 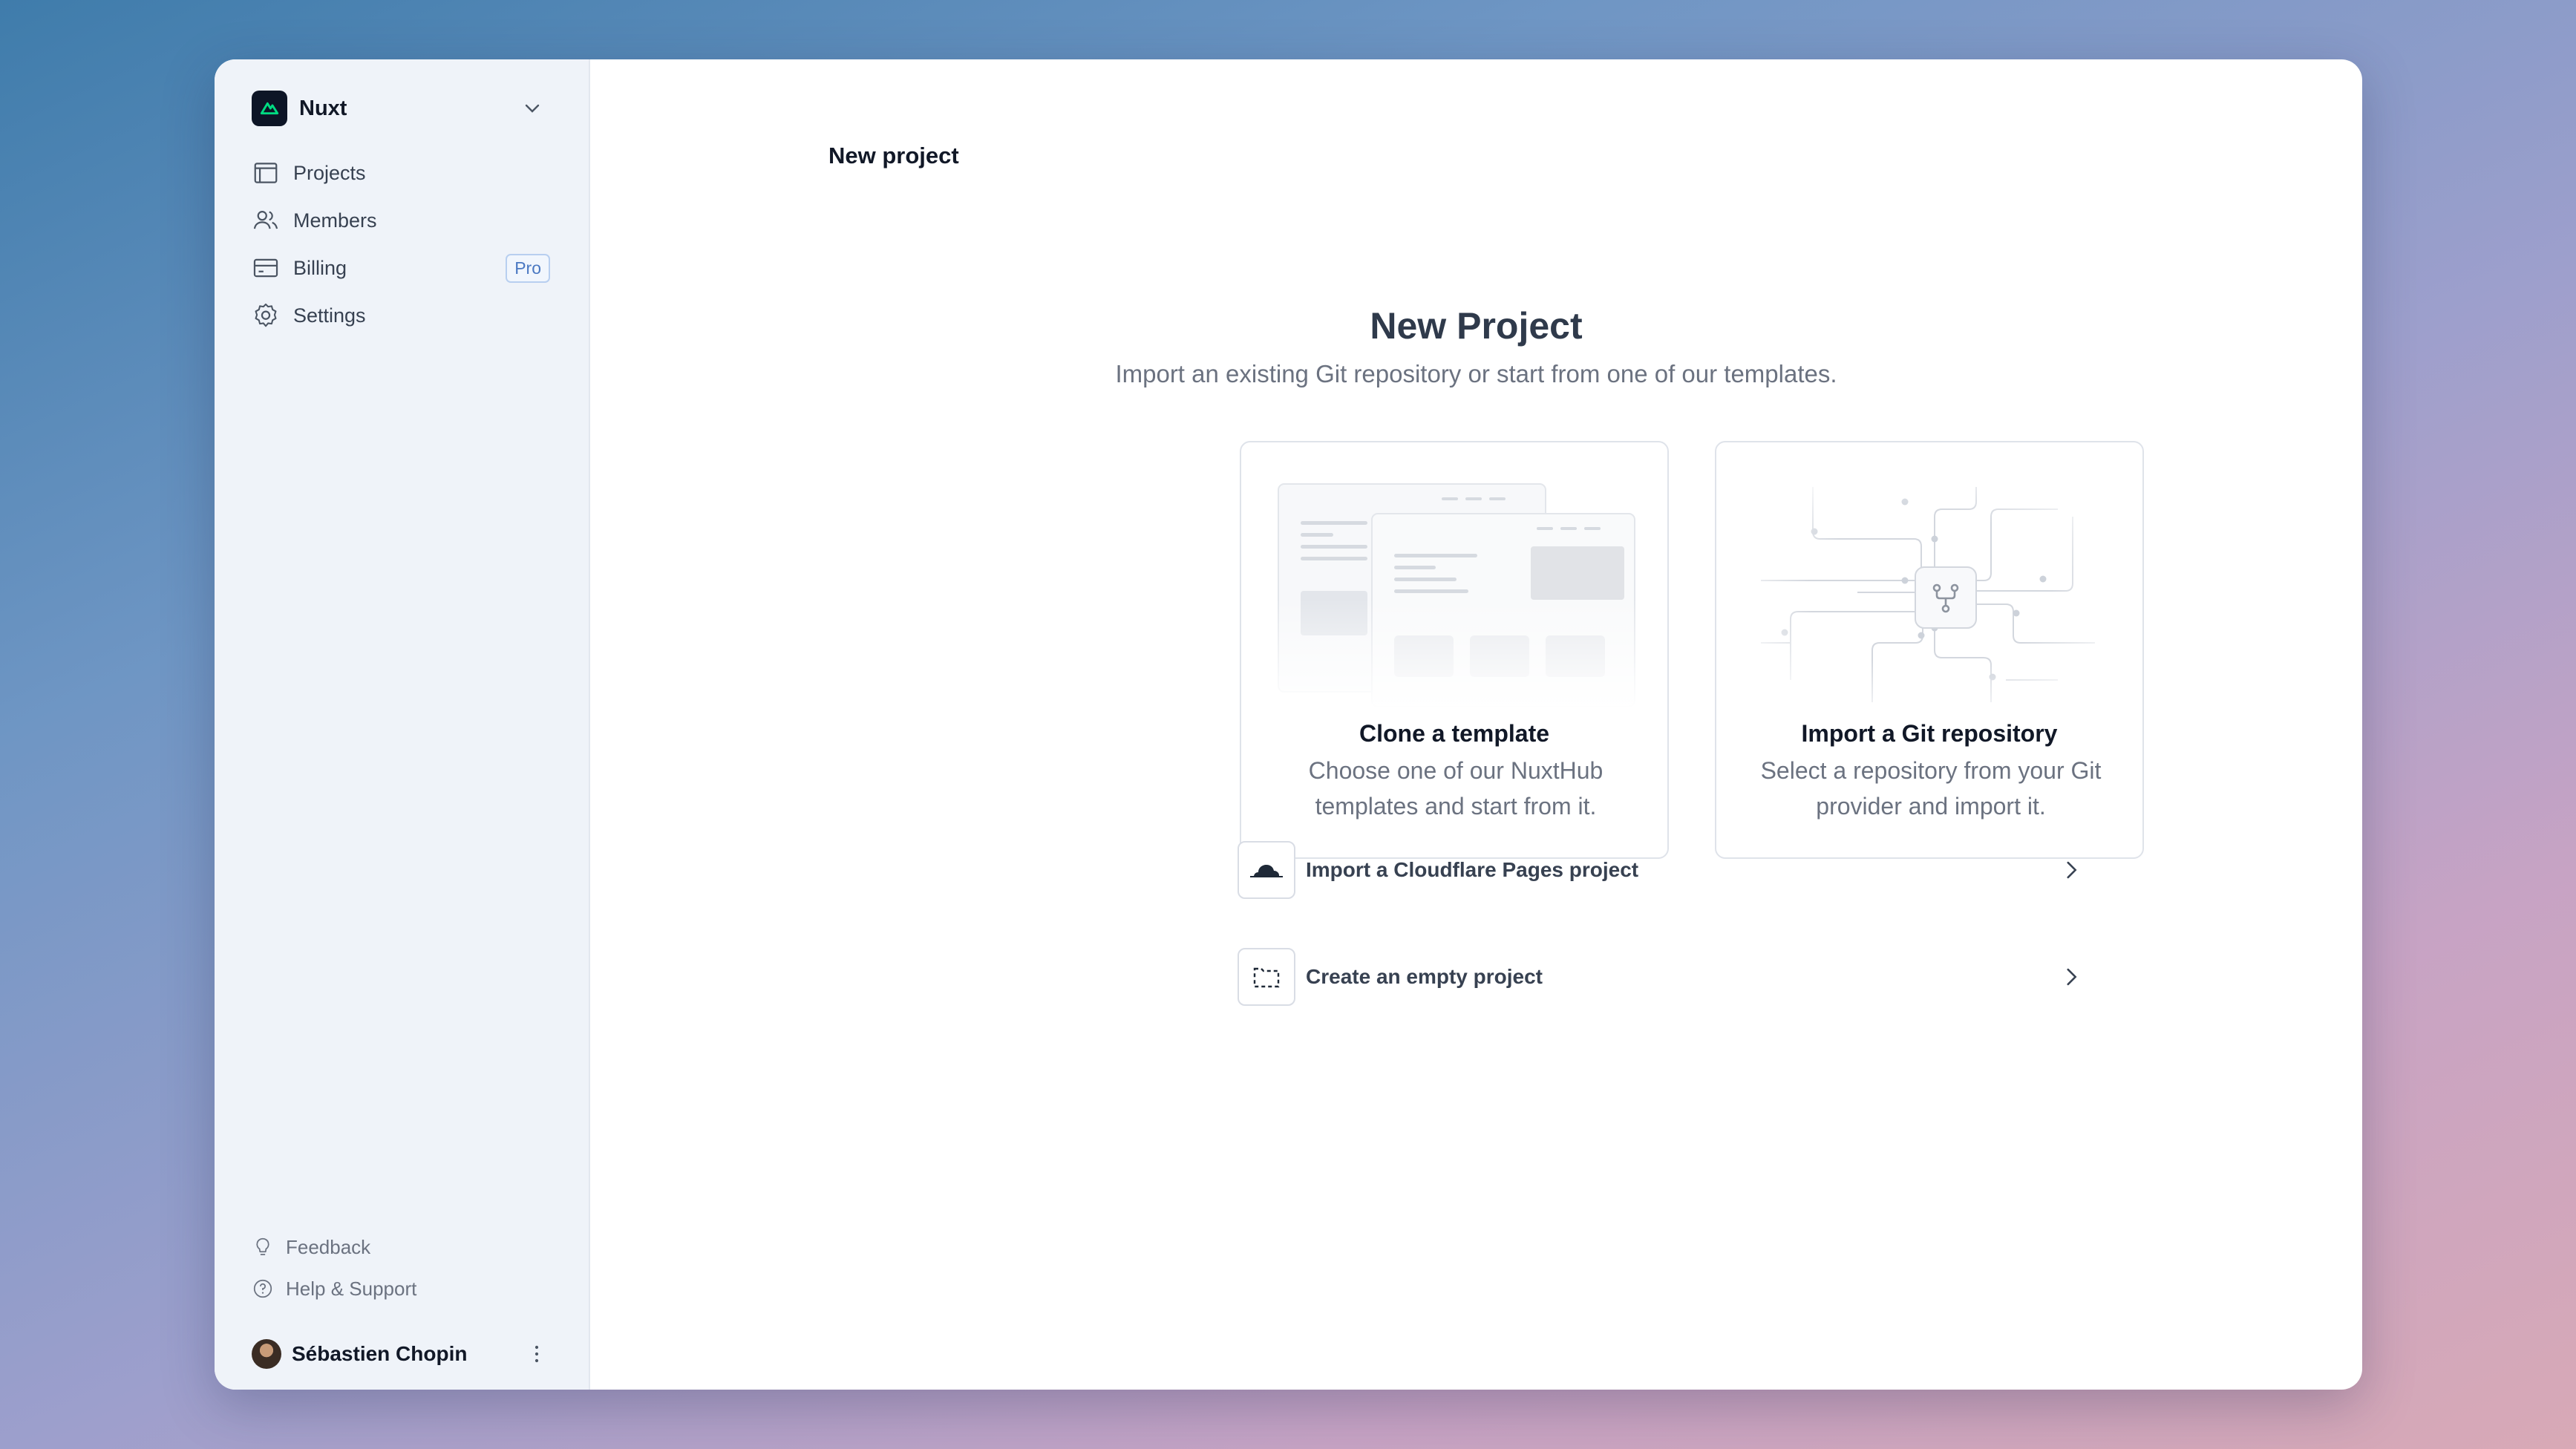 I want to click on help-support-label: Help & Support, so click(x=351, y=1288).